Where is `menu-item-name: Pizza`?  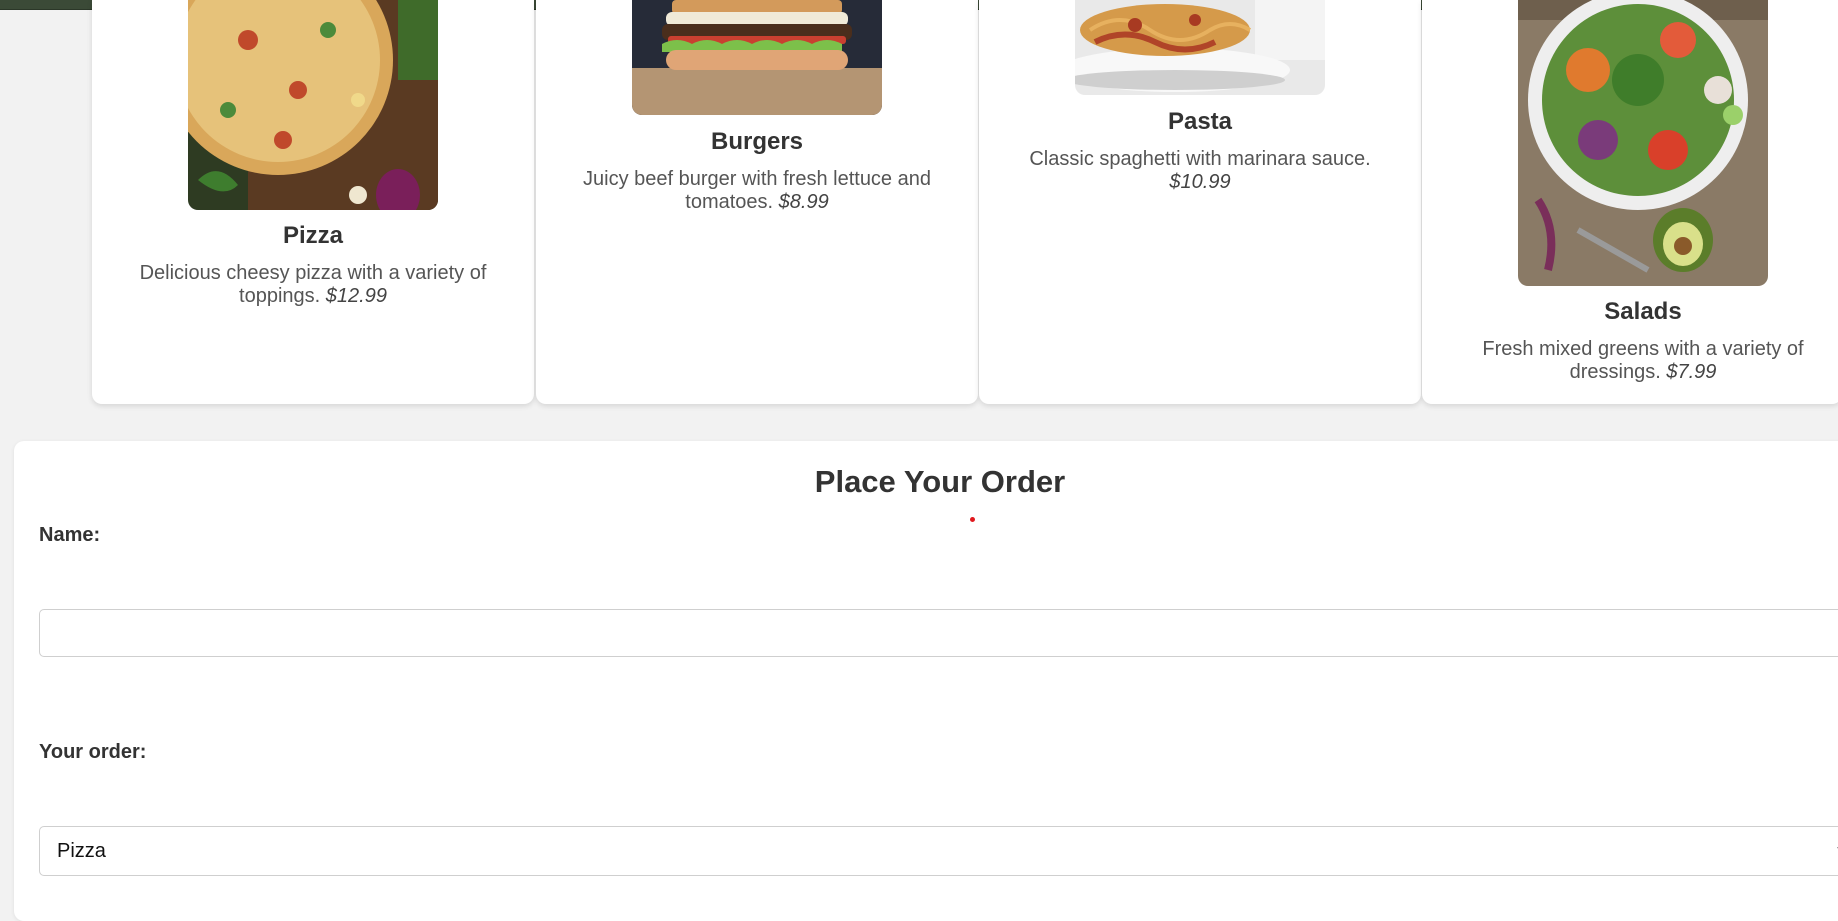
menu-item-name: Pizza is located at coordinates (313, 235).